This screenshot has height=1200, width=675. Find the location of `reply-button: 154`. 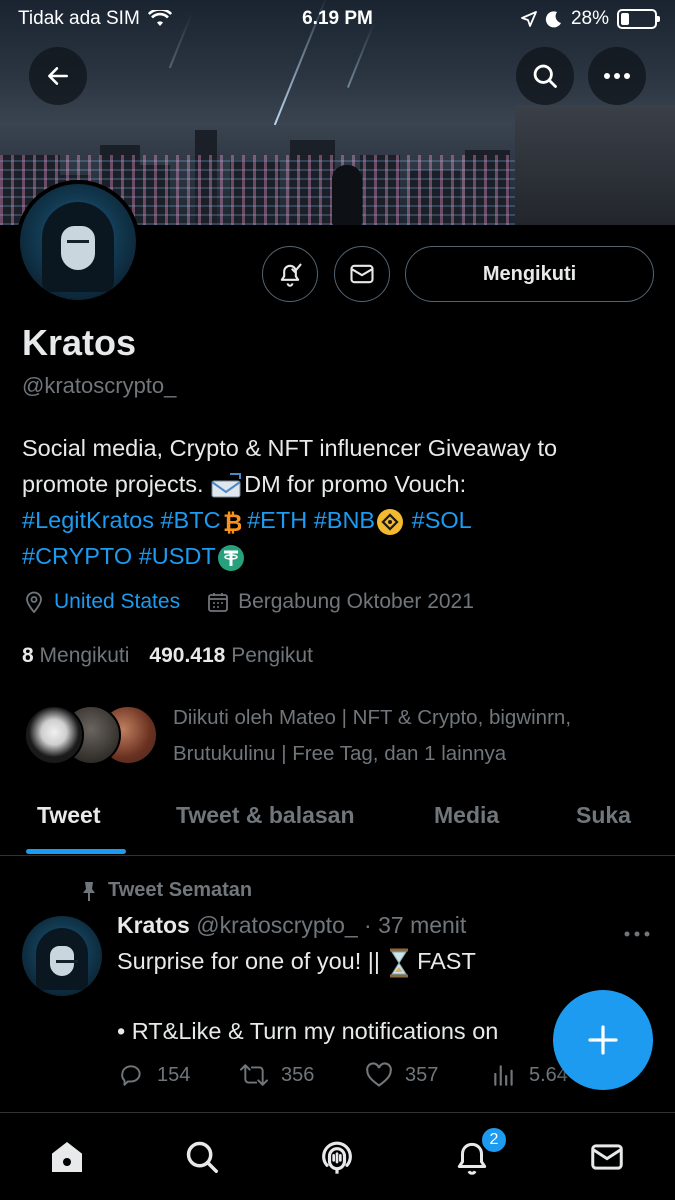

reply-button: 154 is located at coordinates (153, 1075).